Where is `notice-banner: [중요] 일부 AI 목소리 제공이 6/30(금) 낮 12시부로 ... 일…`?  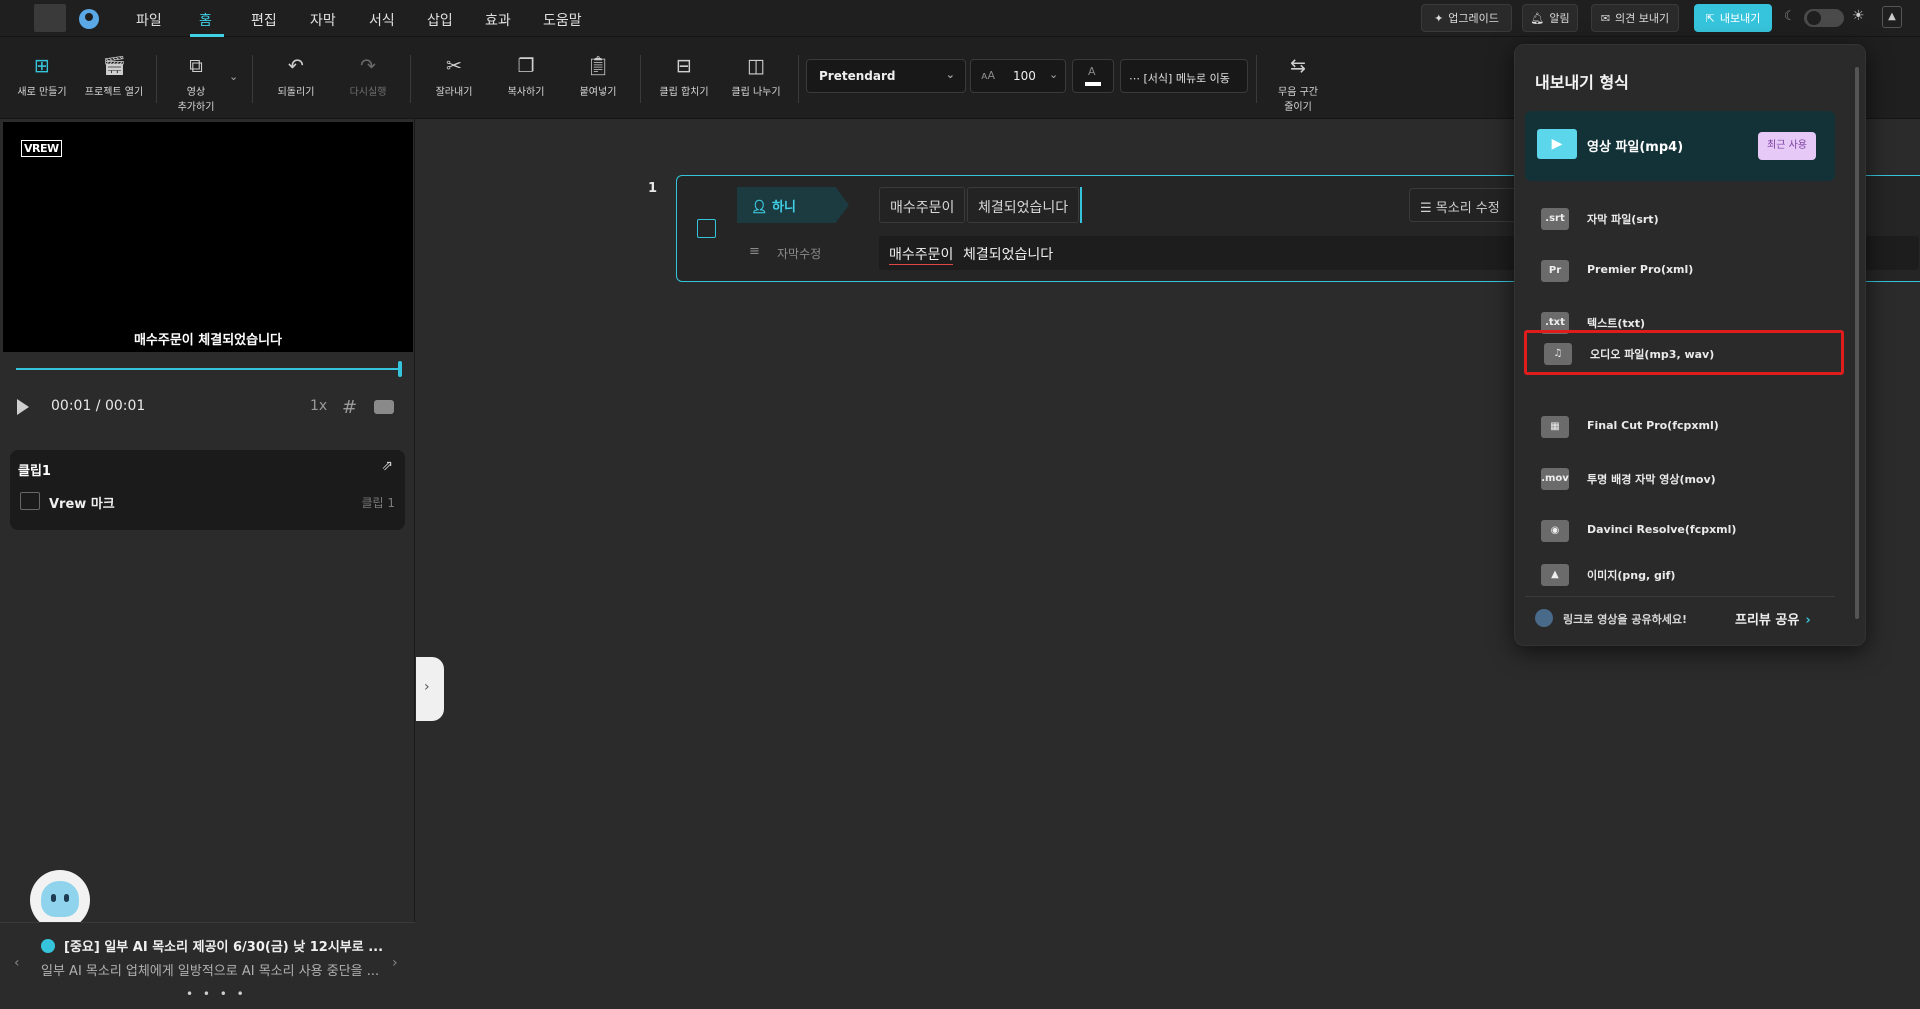 notice-banner: [중요] 일부 AI 목소리 제공이 6/30(금) 낮 12시부로 ... 일… is located at coordinates (207, 965).